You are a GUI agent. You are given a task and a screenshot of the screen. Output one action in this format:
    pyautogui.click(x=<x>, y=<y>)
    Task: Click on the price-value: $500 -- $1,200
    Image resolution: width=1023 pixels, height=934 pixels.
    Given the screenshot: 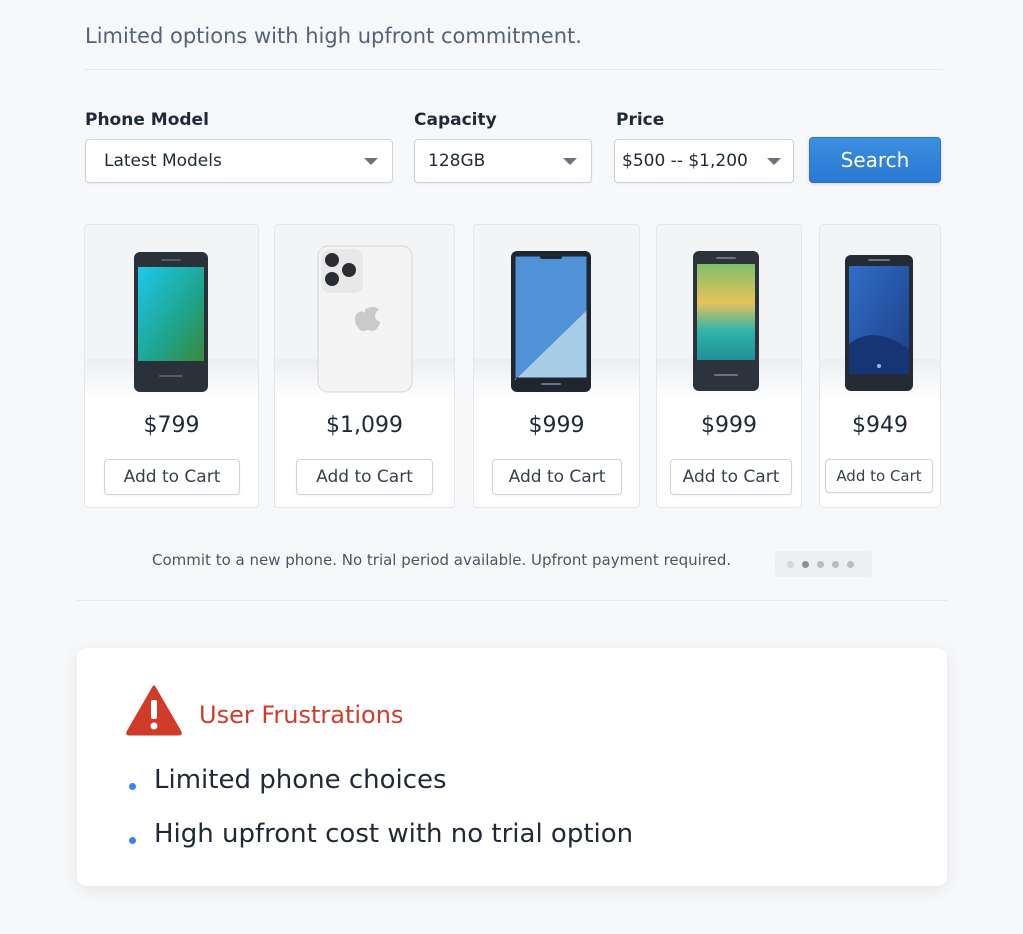 What is the action you would take?
    pyautogui.click(x=685, y=161)
    